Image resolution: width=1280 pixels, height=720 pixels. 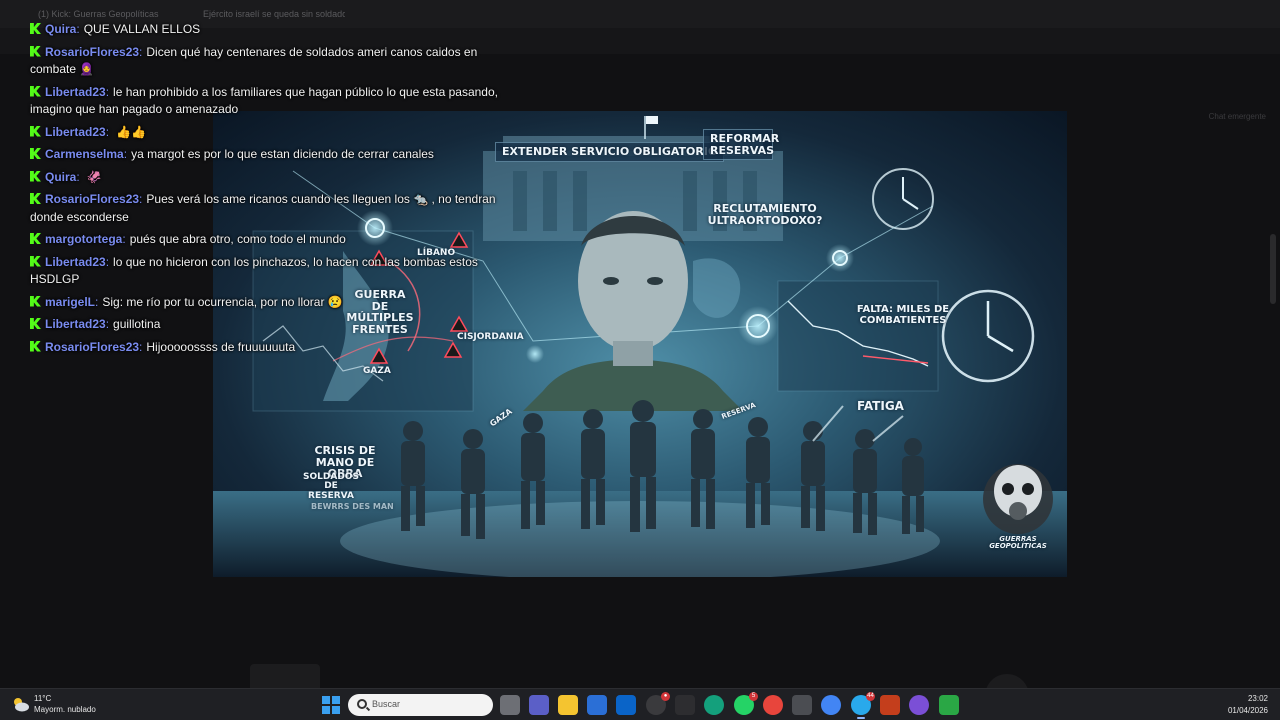 What do you see at coordinates (890, 705) in the screenshot?
I see `powerpoint-icon` at bounding box center [890, 705].